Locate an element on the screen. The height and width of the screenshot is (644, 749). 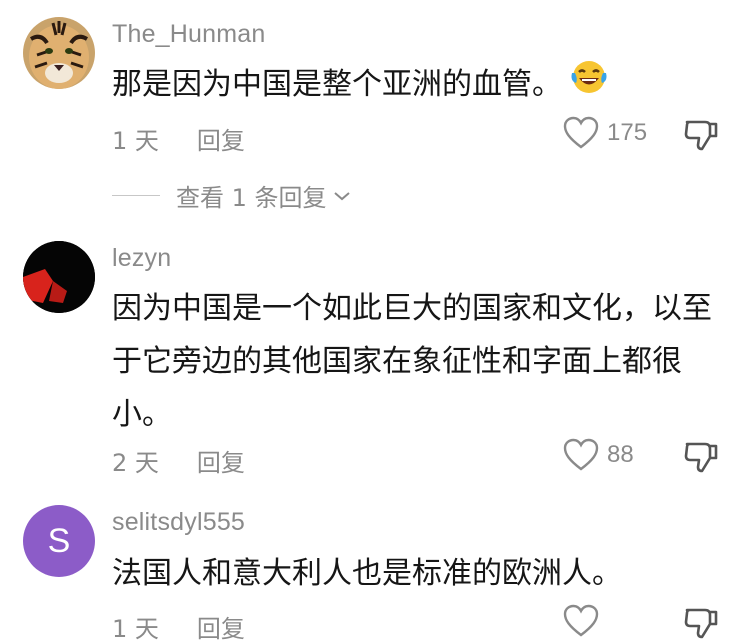
comment-text-content: 那是因为中国是整个亚洲的血管。 is located at coordinates (337, 84).